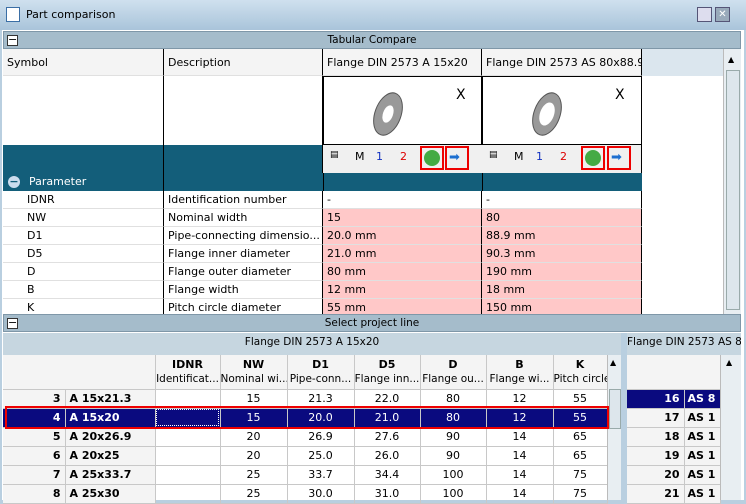 The image size is (746, 504). What do you see at coordinates (656, 475) in the screenshot?
I see `row-number: 20` at bounding box center [656, 475].